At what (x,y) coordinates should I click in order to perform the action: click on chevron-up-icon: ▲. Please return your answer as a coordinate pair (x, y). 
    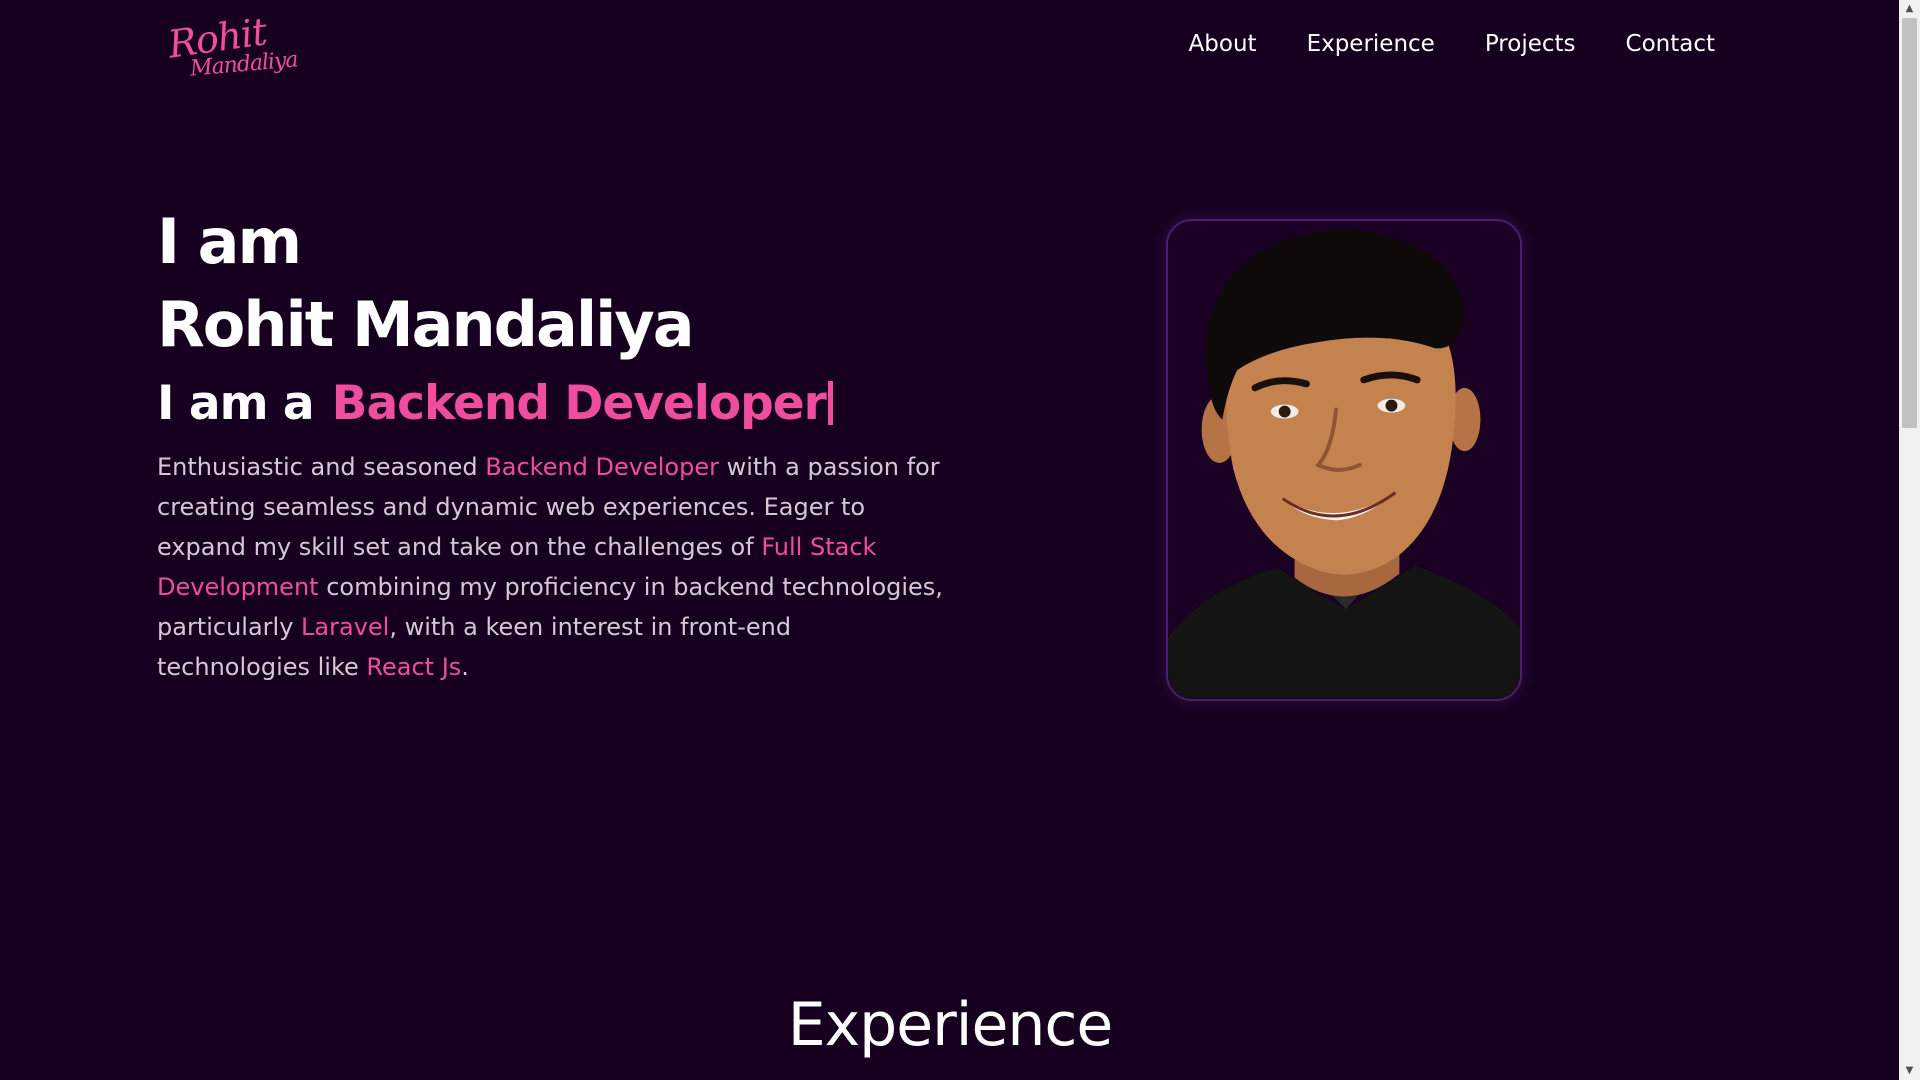
    Looking at the image, I should click on (1909, 9).